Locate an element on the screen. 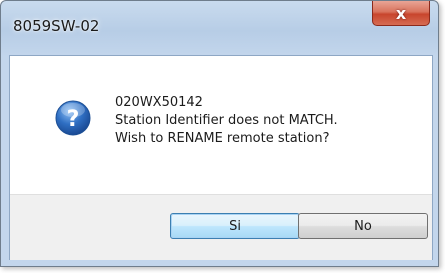  no-button: No is located at coordinates (363, 226).